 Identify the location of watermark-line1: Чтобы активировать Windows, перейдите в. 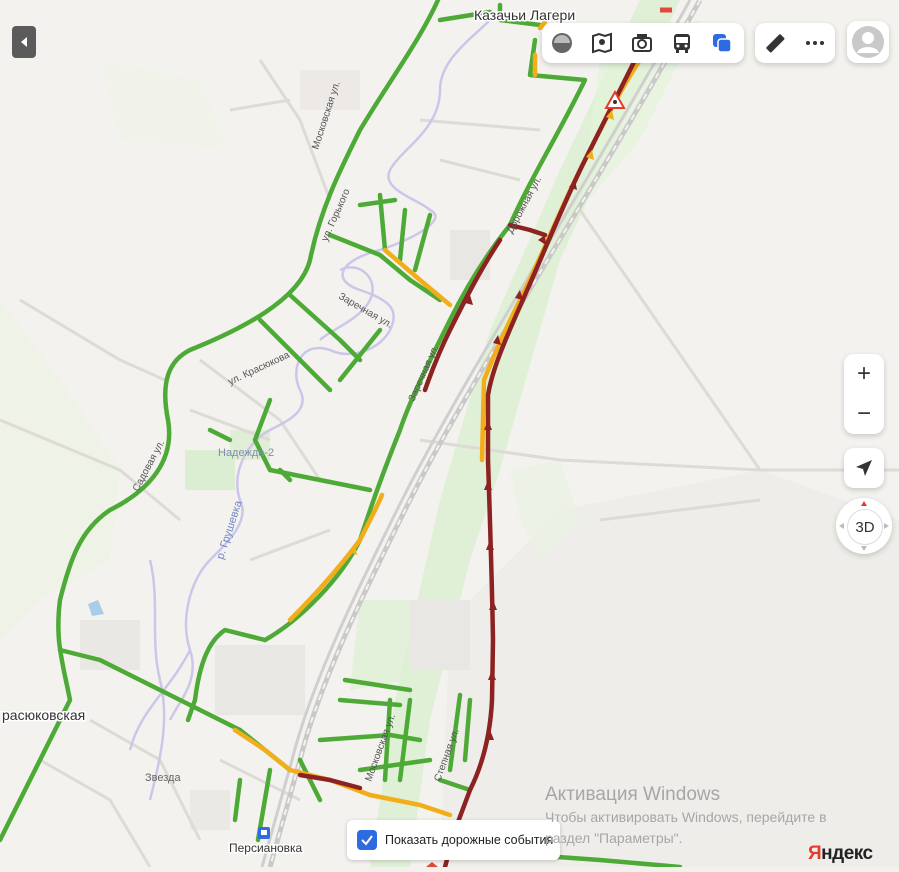
(686, 817).